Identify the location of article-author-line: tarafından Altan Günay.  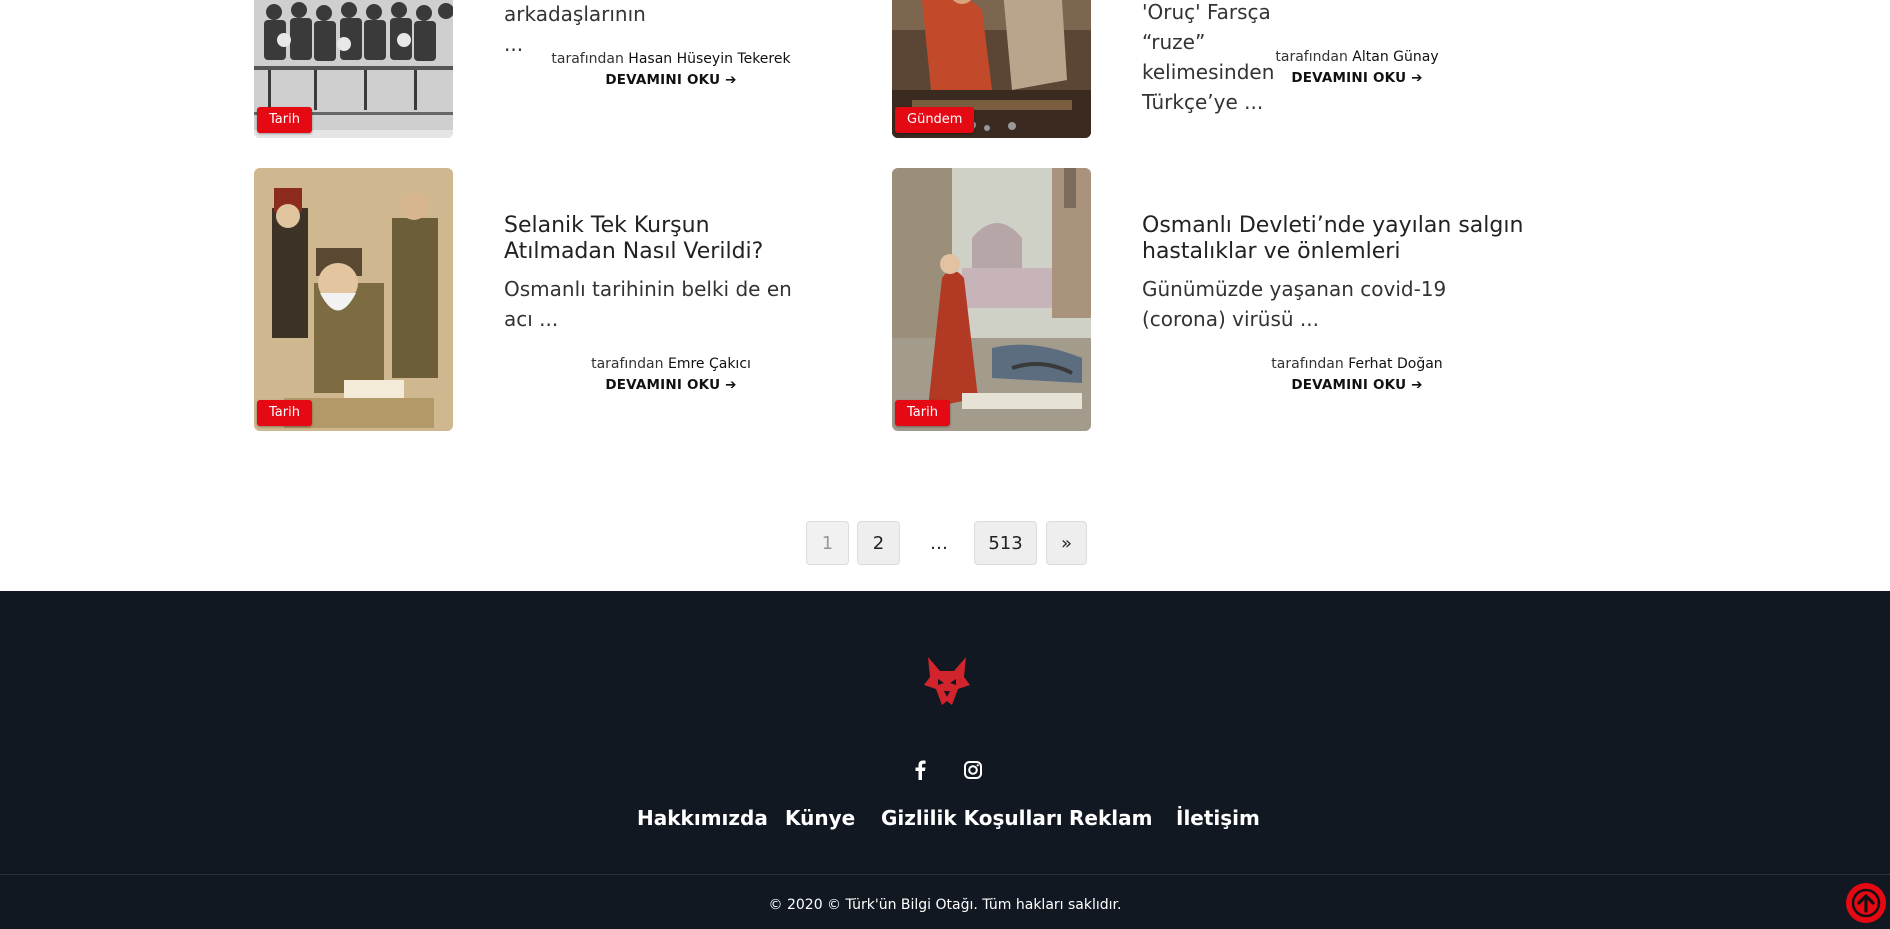
(1357, 57).